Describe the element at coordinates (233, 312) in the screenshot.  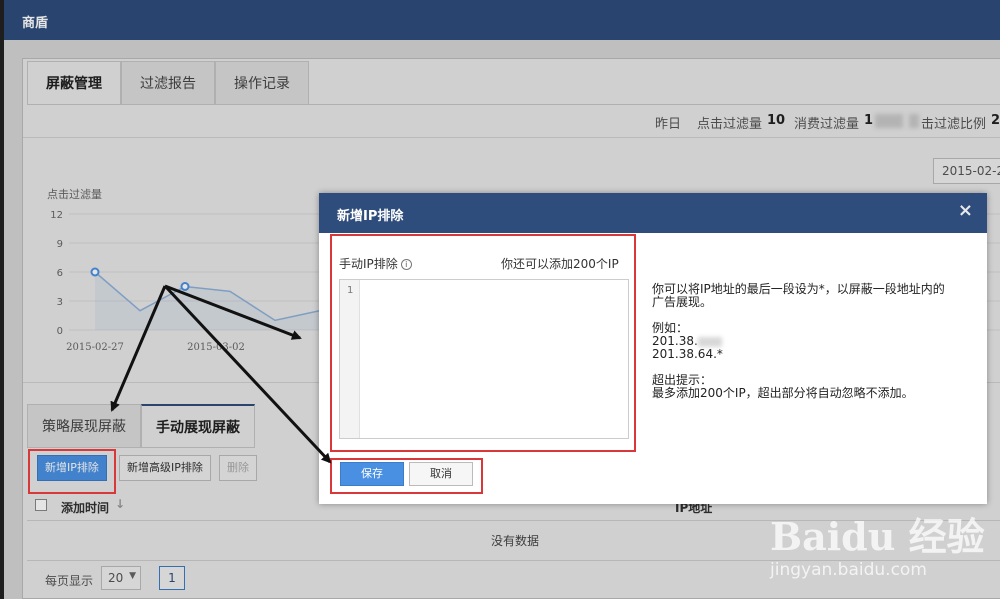
I see `arrow-to-input` at that location.